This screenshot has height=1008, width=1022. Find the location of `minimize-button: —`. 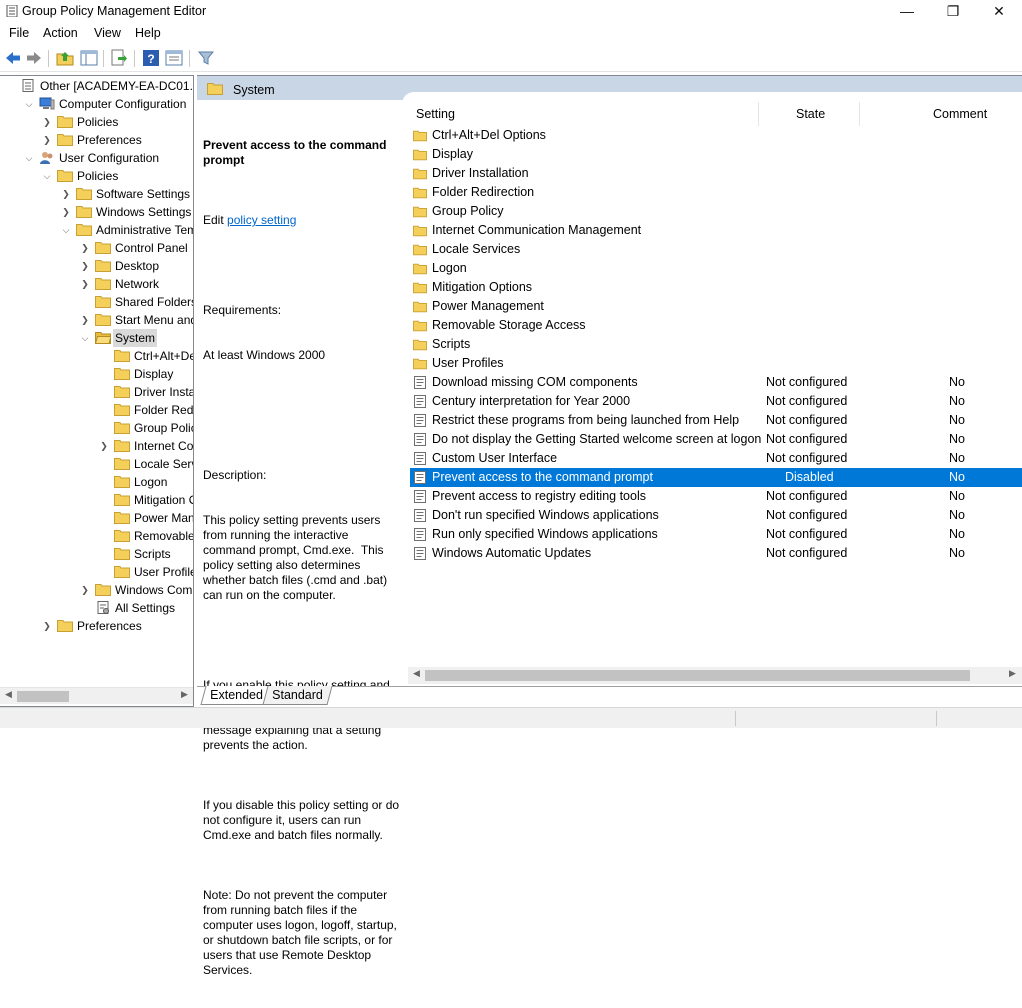

minimize-button: — is located at coordinates (907, 12).